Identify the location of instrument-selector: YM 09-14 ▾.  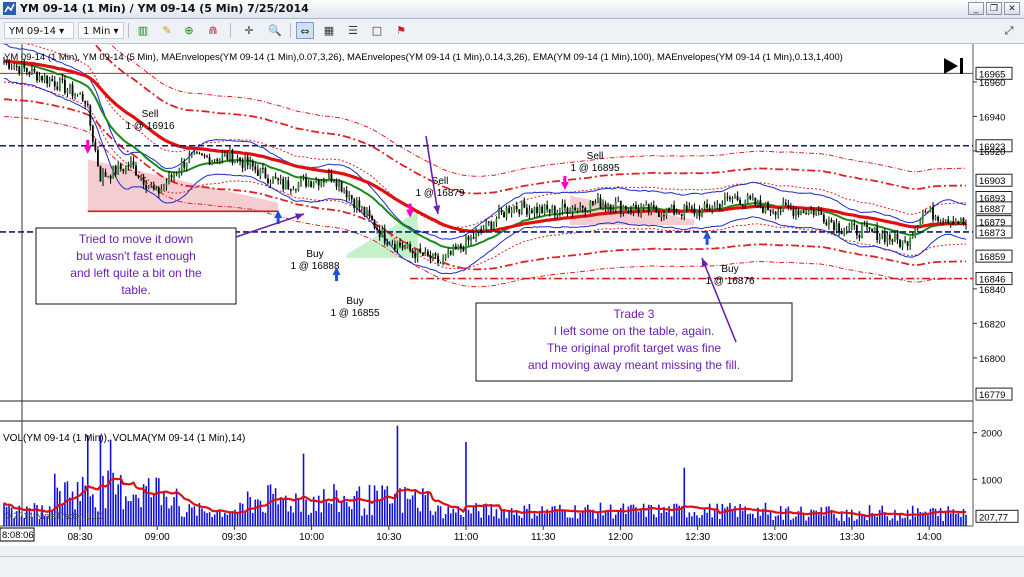
(39, 30).